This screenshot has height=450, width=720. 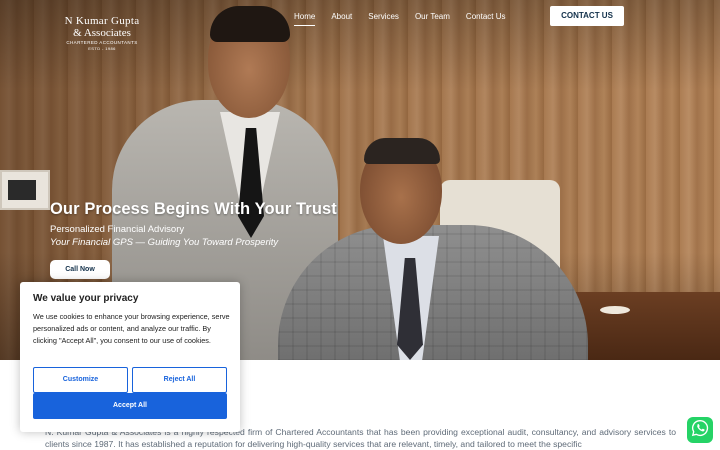 I want to click on whatsapp-button, so click(x=700, y=430).